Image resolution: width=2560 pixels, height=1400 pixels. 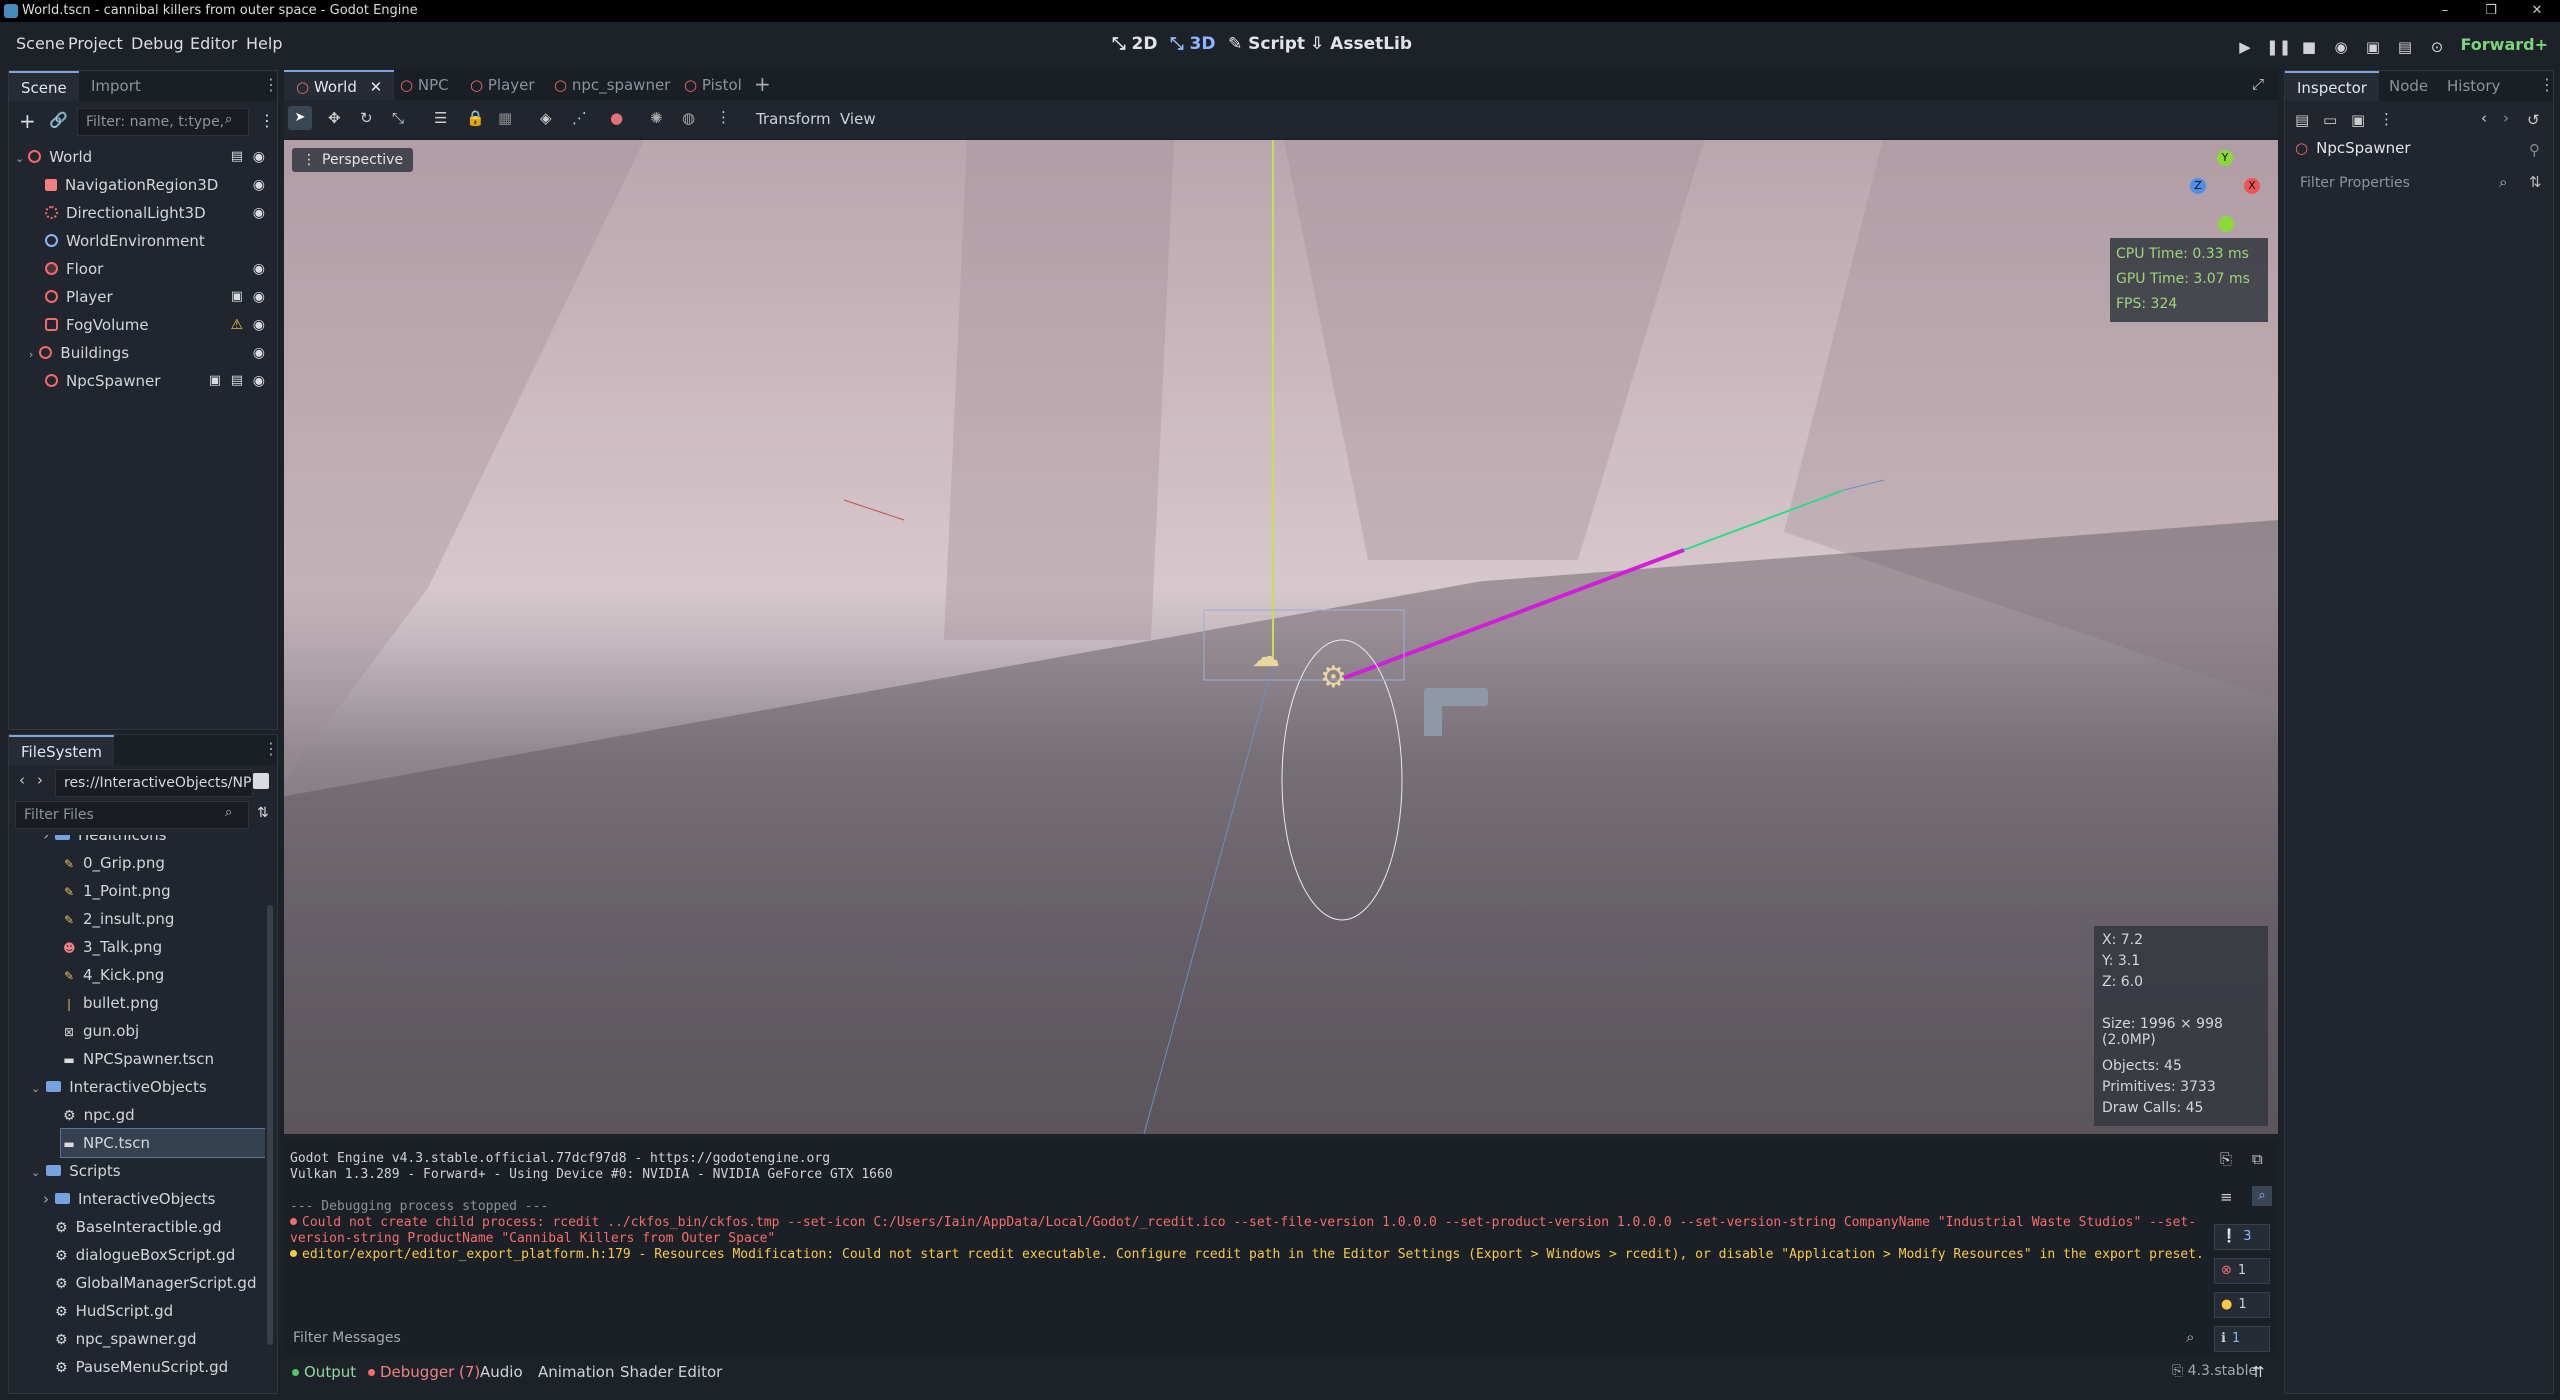 What do you see at coordinates (2408, 86) in the screenshot?
I see `tab-node: Node` at bounding box center [2408, 86].